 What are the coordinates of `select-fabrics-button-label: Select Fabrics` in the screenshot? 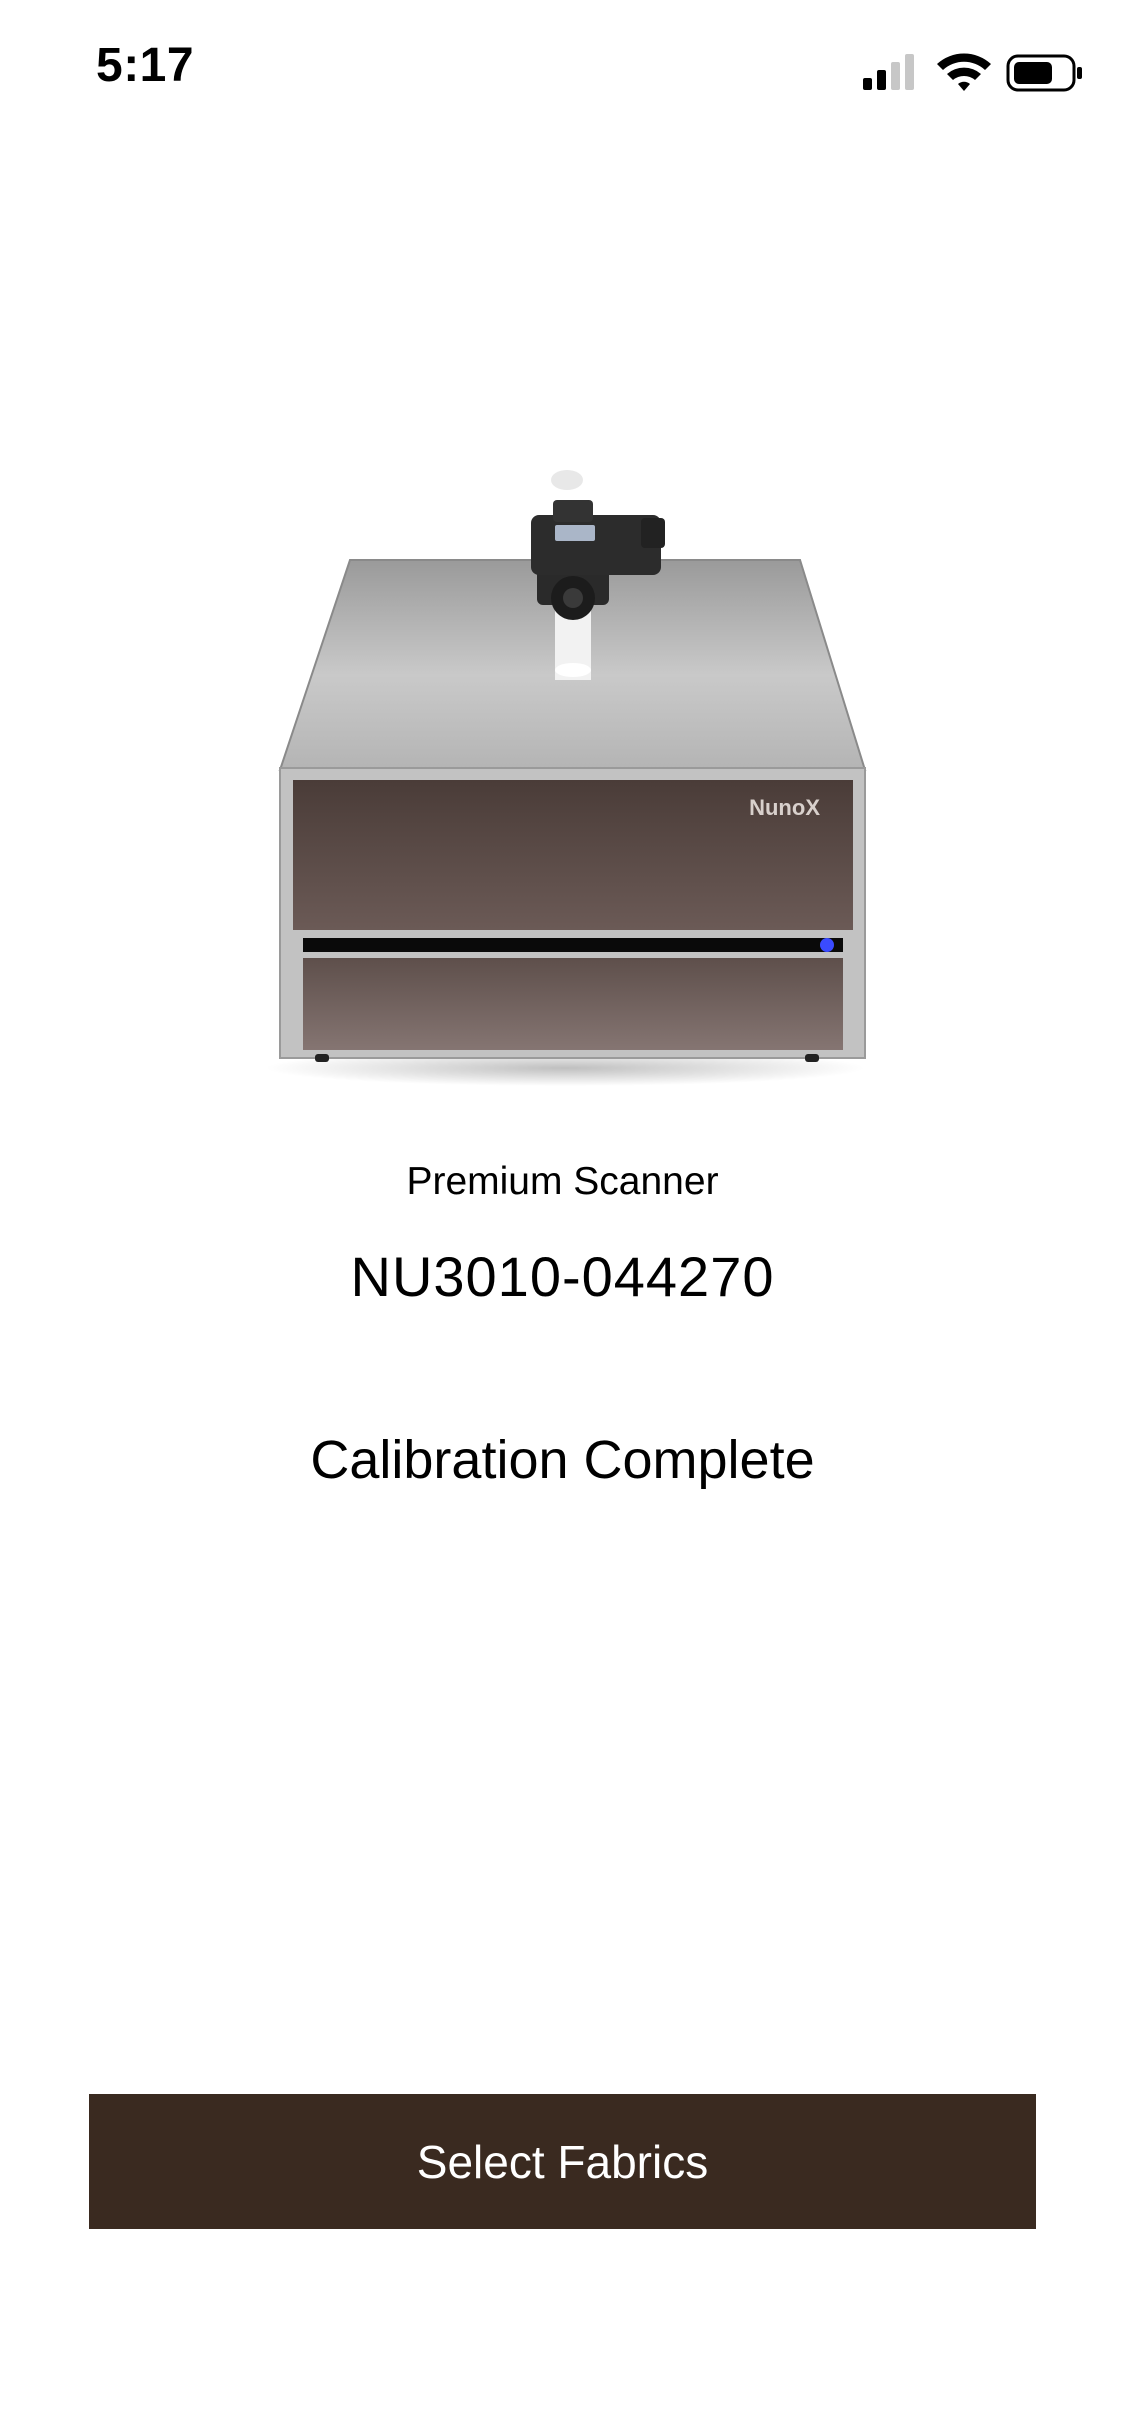 It's located at (562, 2161).